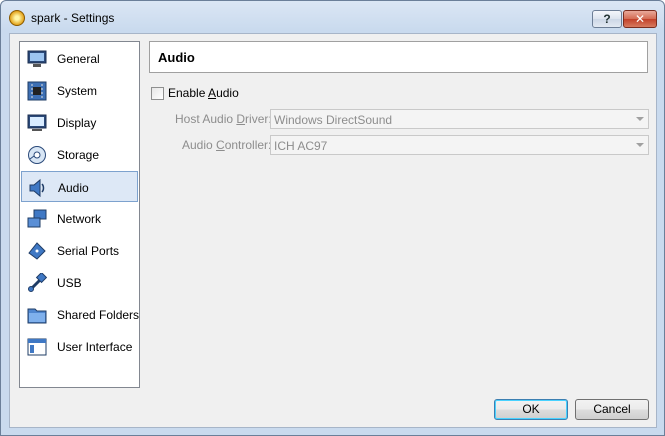  What do you see at coordinates (37, 155) in the screenshot?
I see `disk-icon` at bounding box center [37, 155].